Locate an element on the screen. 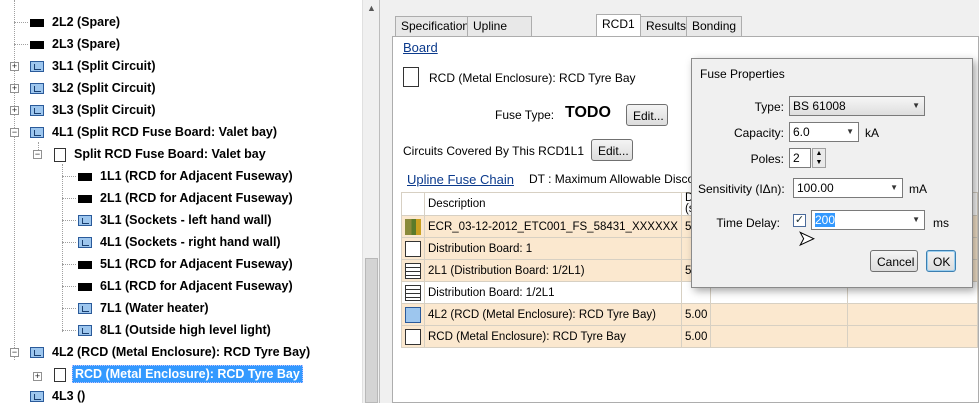 This screenshot has width=979, height=403. upline-fuse-chain-heading: Upline Fuse Chain is located at coordinates (460, 179).